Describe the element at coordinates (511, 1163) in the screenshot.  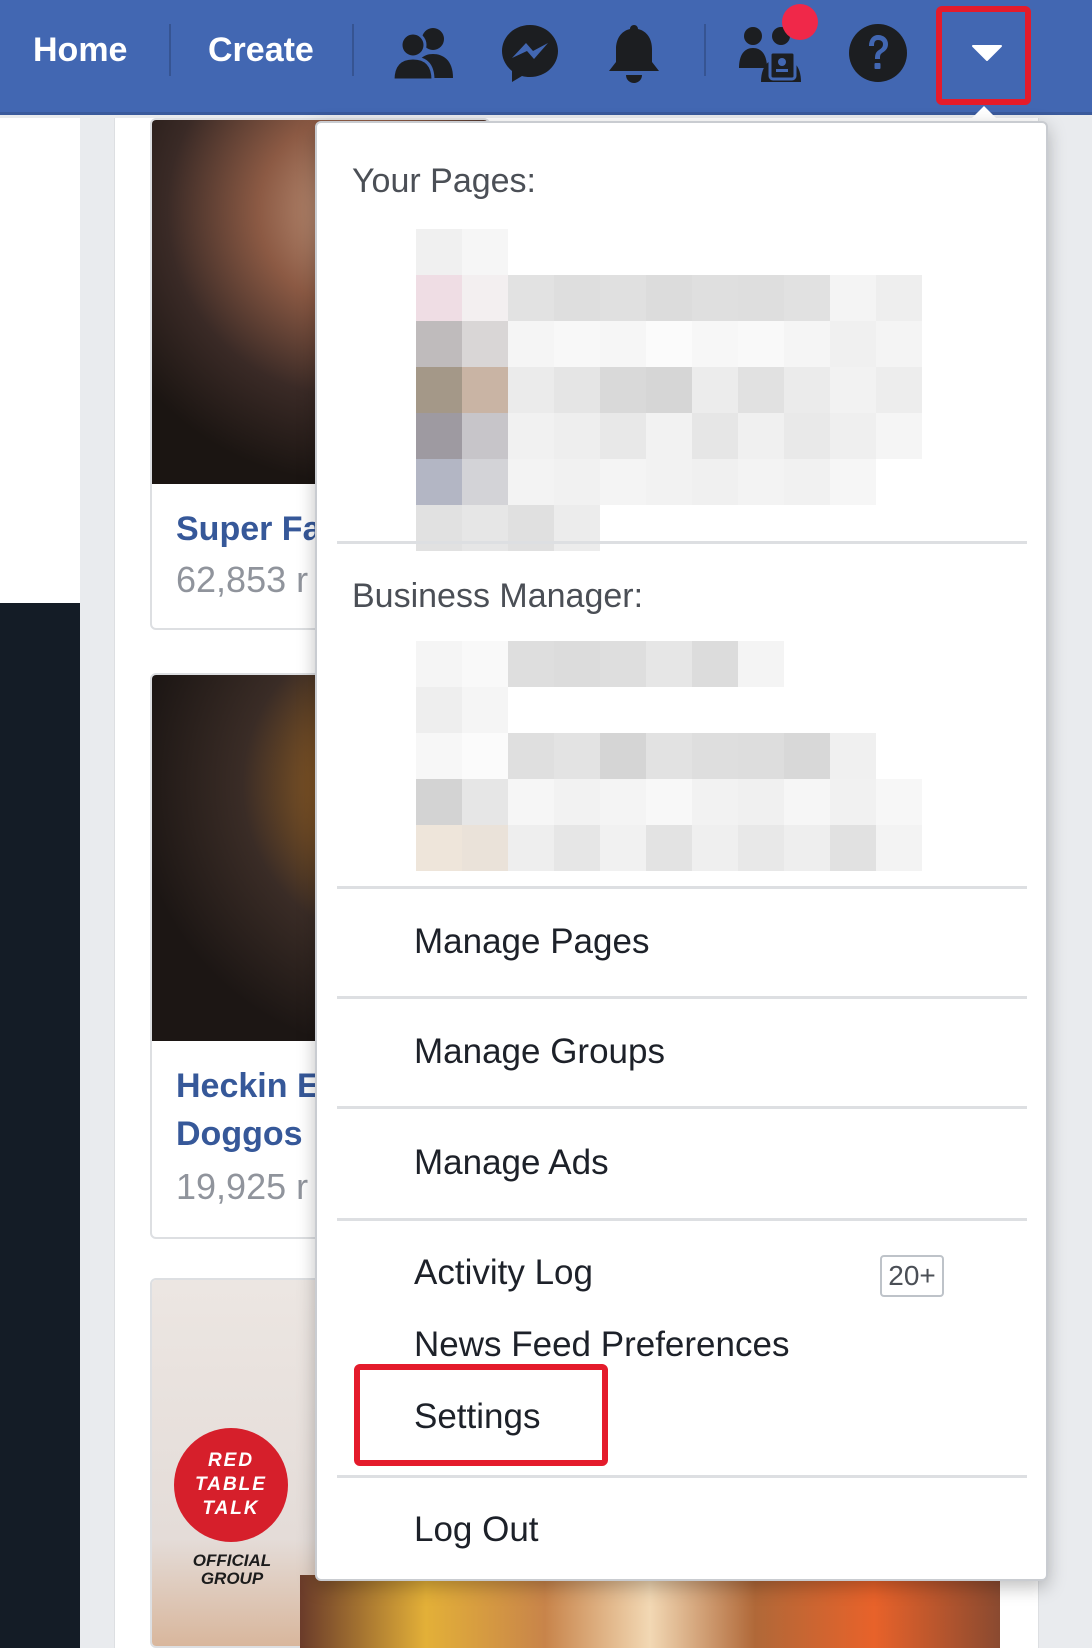
I see `menu-item-manage-ads: Manage Ads` at that location.